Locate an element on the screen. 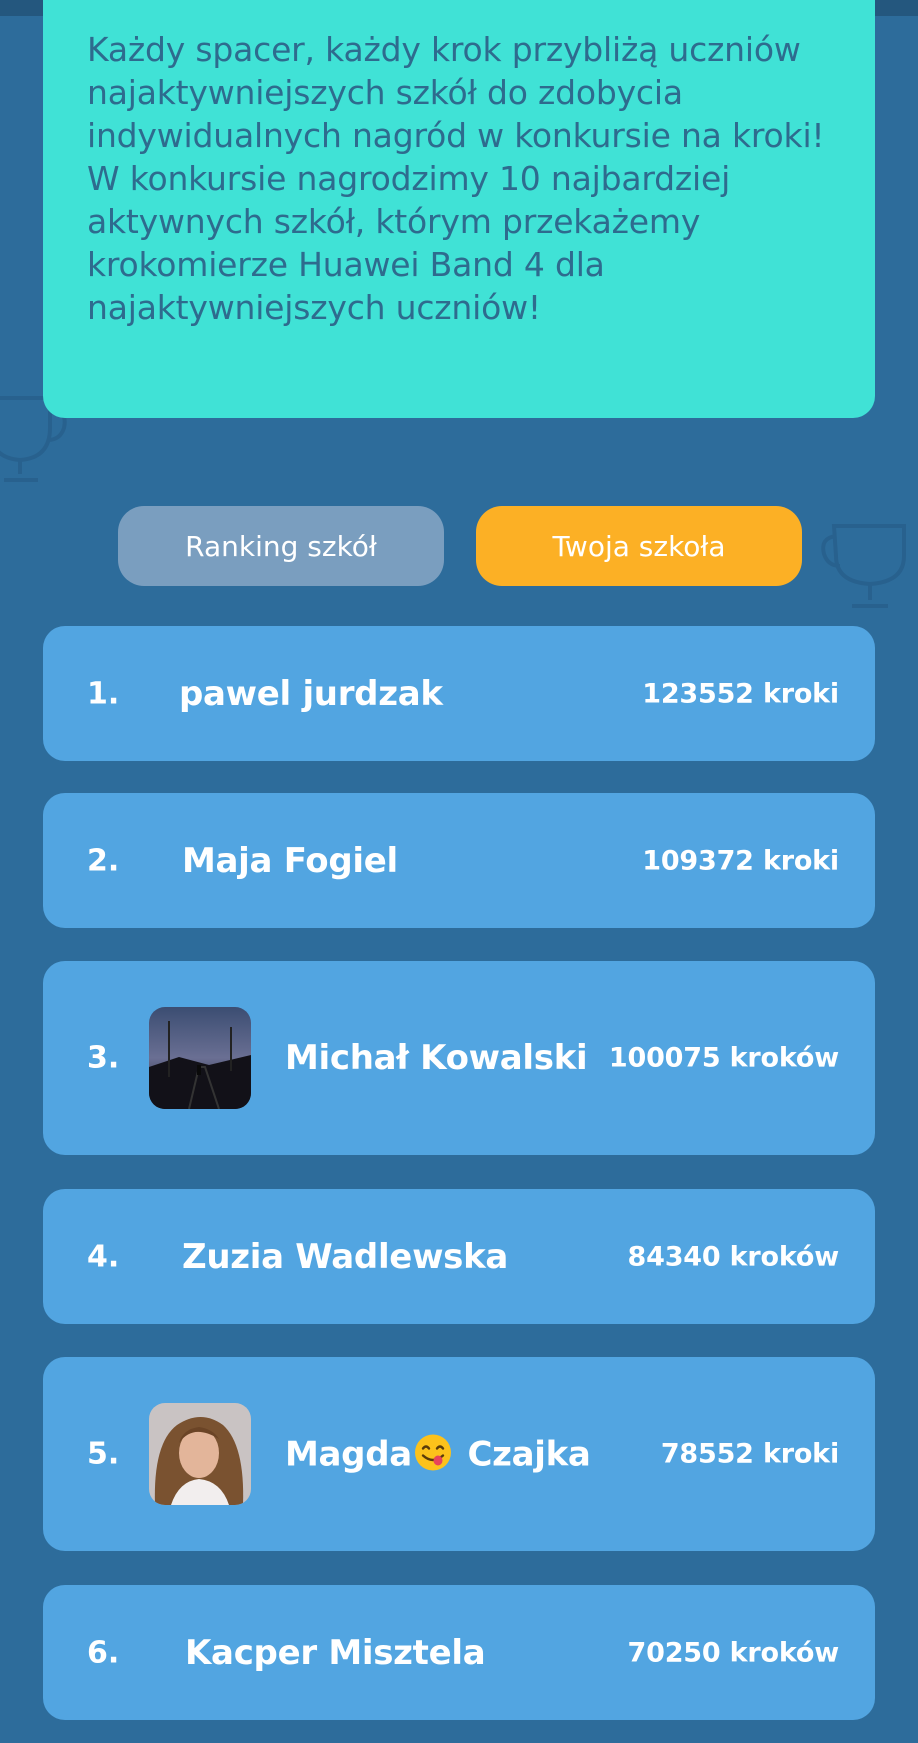 The width and height of the screenshot is (918, 1743). leaderboard-row: 5. Magda Czajka 78552 kroki is located at coordinates (459, 1454).